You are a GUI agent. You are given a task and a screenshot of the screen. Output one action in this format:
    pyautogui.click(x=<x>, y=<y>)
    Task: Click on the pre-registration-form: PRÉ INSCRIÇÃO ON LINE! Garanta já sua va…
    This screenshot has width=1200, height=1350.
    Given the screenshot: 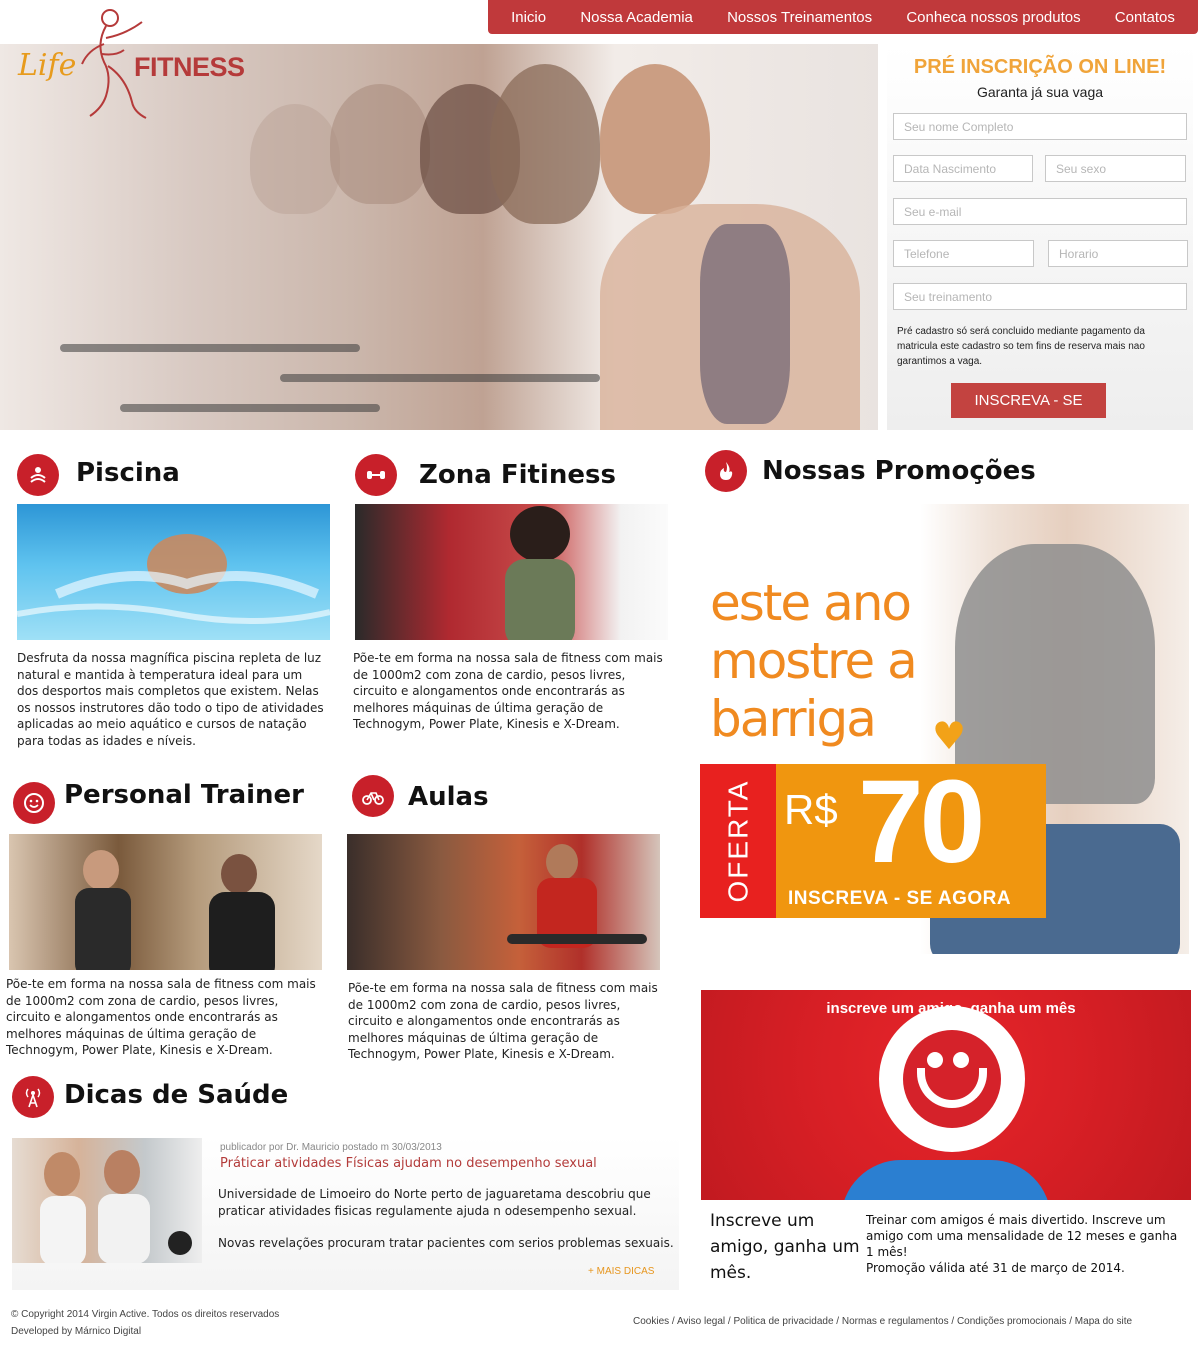 What is the action you would take?
    pyautogui.click(x=1040, y=237)
    